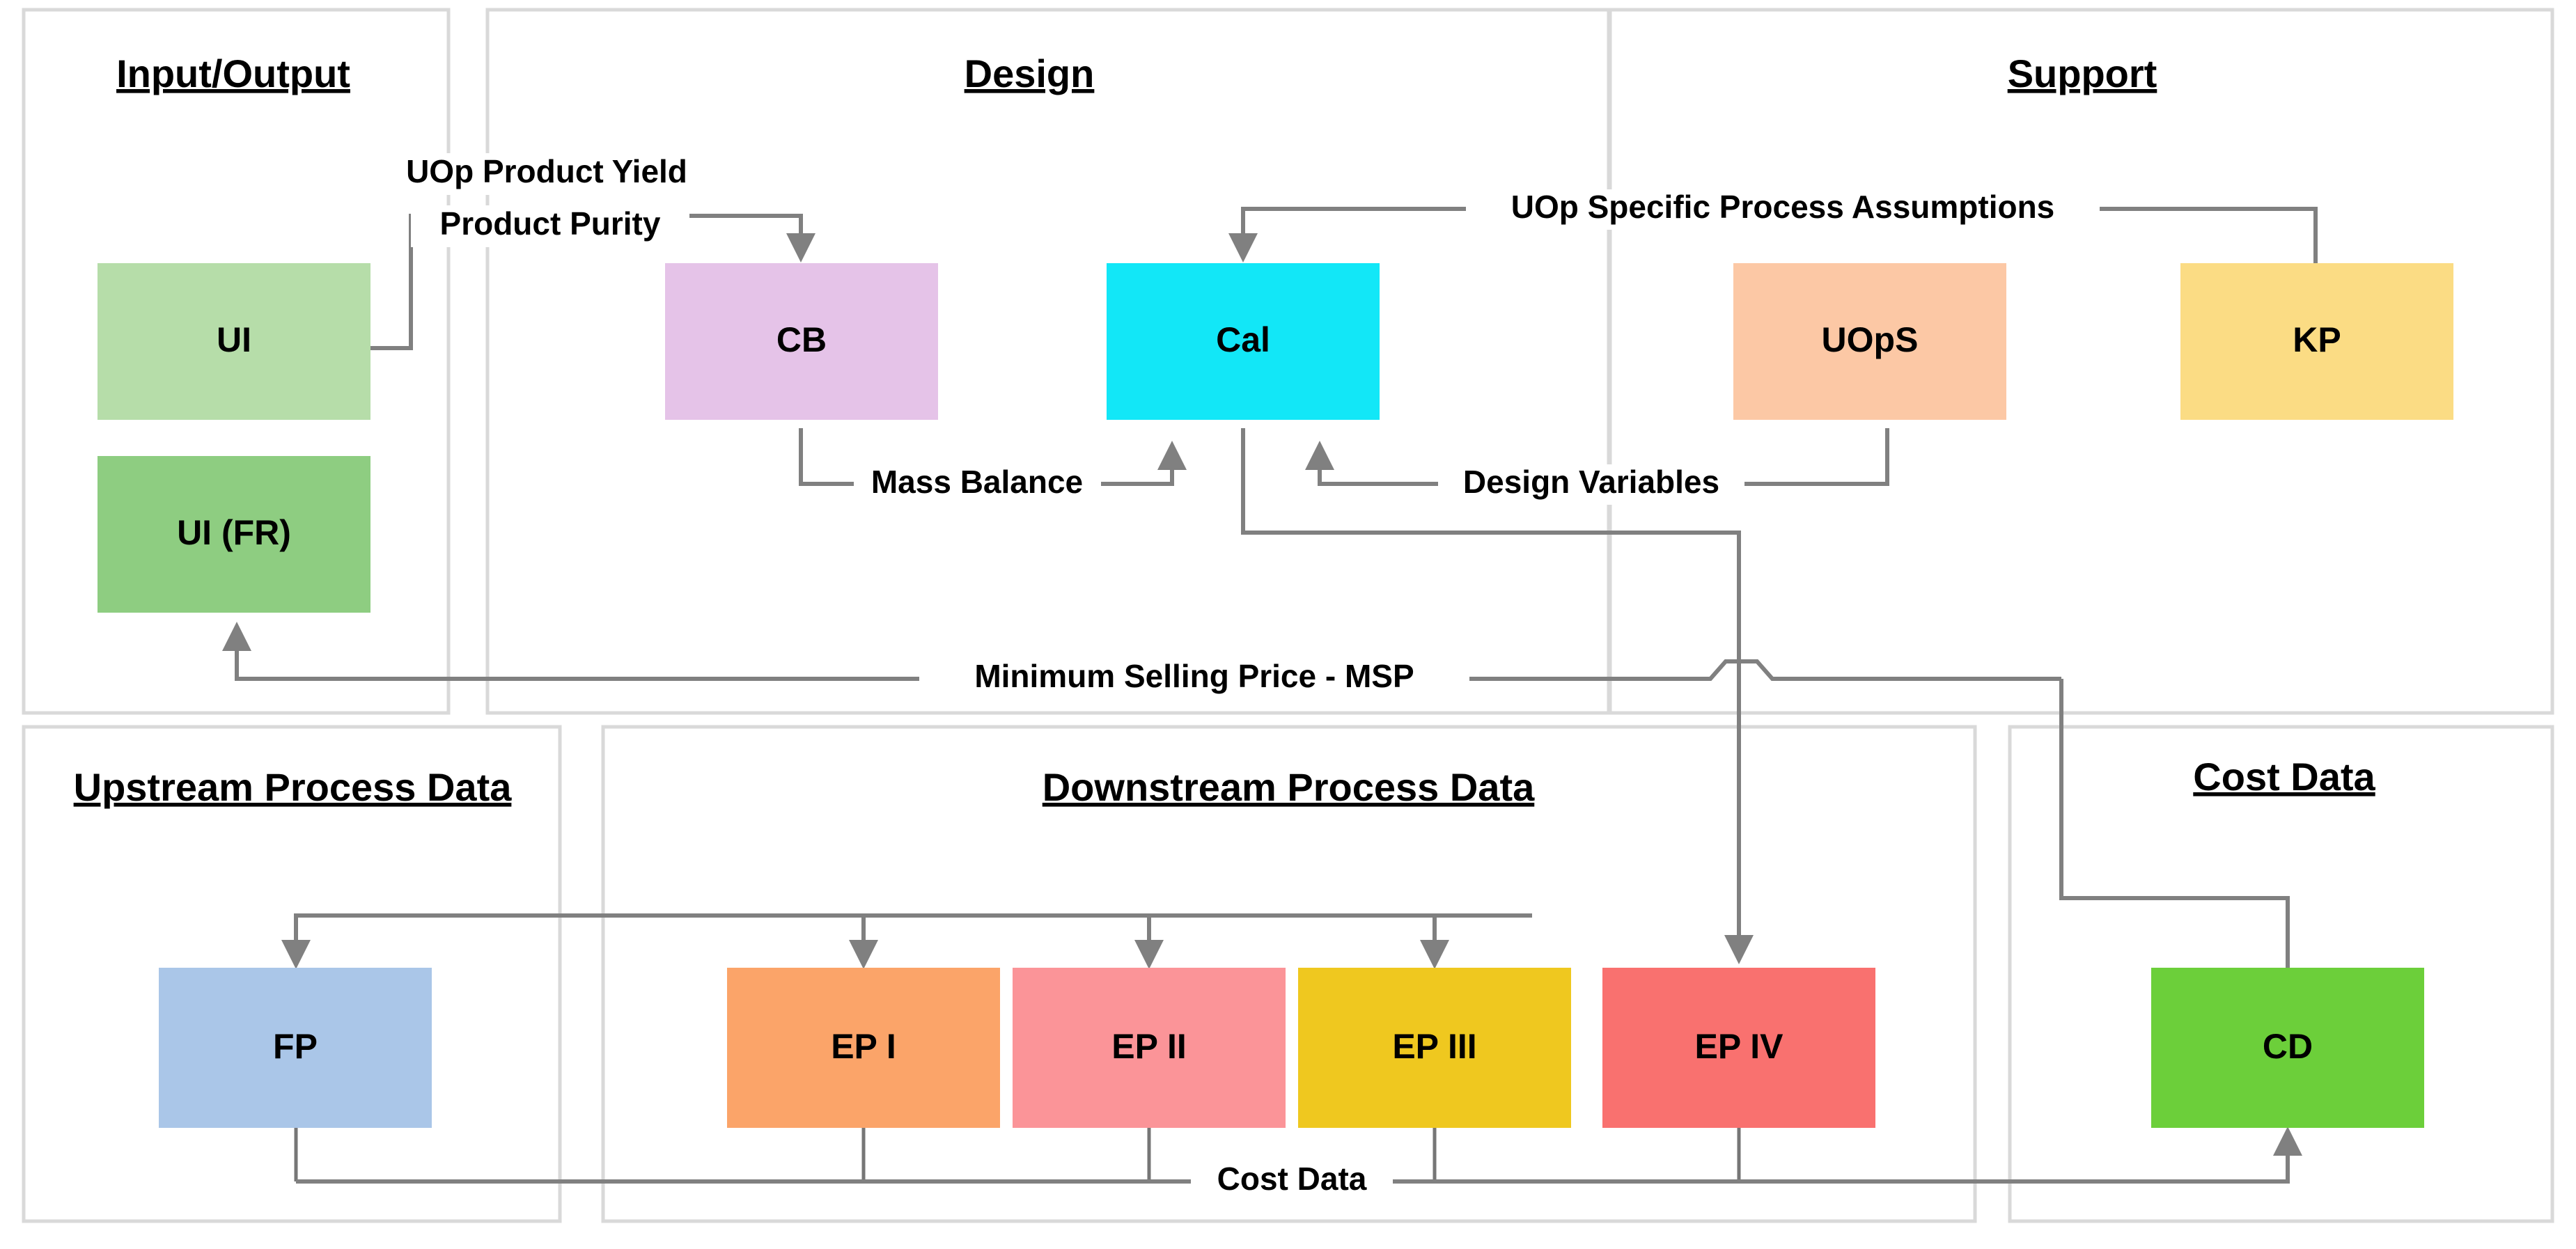 Image resolution: width=2576 pixels, height=1249 pixels. Describe the element at coordinates (1292, 1179) in the screenshot. I see `edge-label-cost-data-flow: Cost Data` at that location.